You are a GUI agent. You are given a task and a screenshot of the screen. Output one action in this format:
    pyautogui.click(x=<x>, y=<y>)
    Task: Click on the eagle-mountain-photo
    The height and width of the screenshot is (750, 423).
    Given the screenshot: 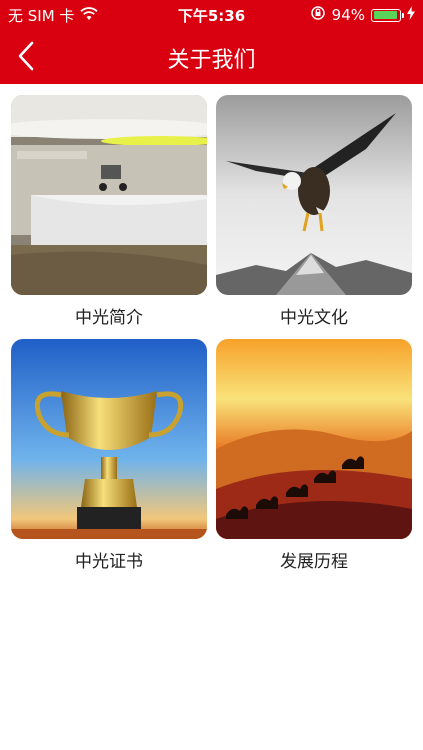 What is the action you would take?
    pyautogui.click(x=314, y=195)
    